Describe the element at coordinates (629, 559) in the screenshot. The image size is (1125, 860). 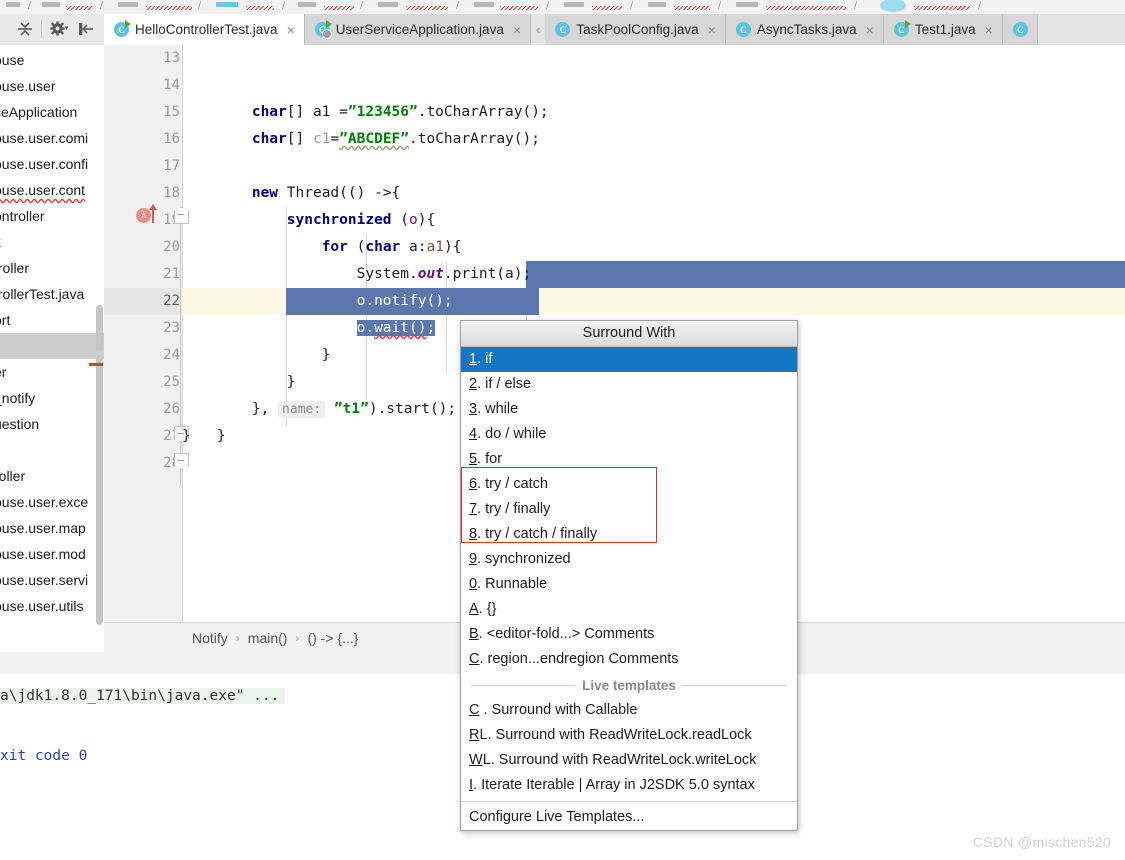
I see `surround-item-9: 9. synchronized` at that location.